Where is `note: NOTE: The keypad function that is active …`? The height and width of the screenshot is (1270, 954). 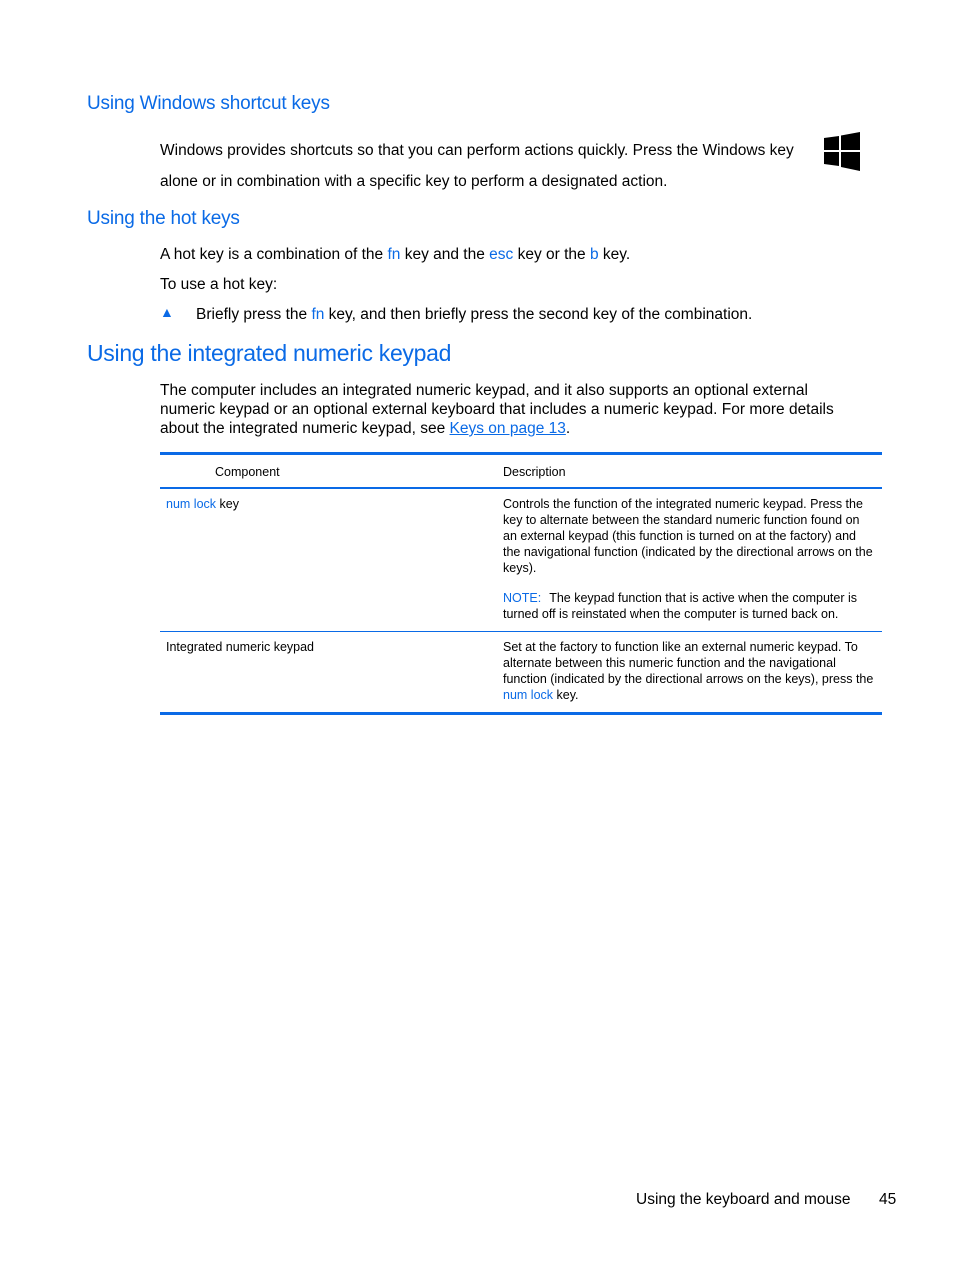
note: NOTE: The keypad function that is active … is located at coordinates (689, 606).